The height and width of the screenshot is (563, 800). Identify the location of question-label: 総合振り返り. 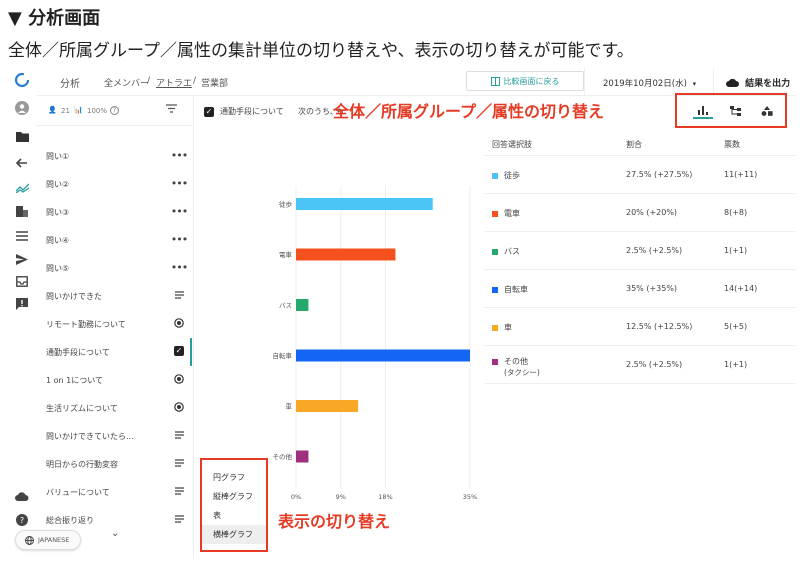
(70, 520).